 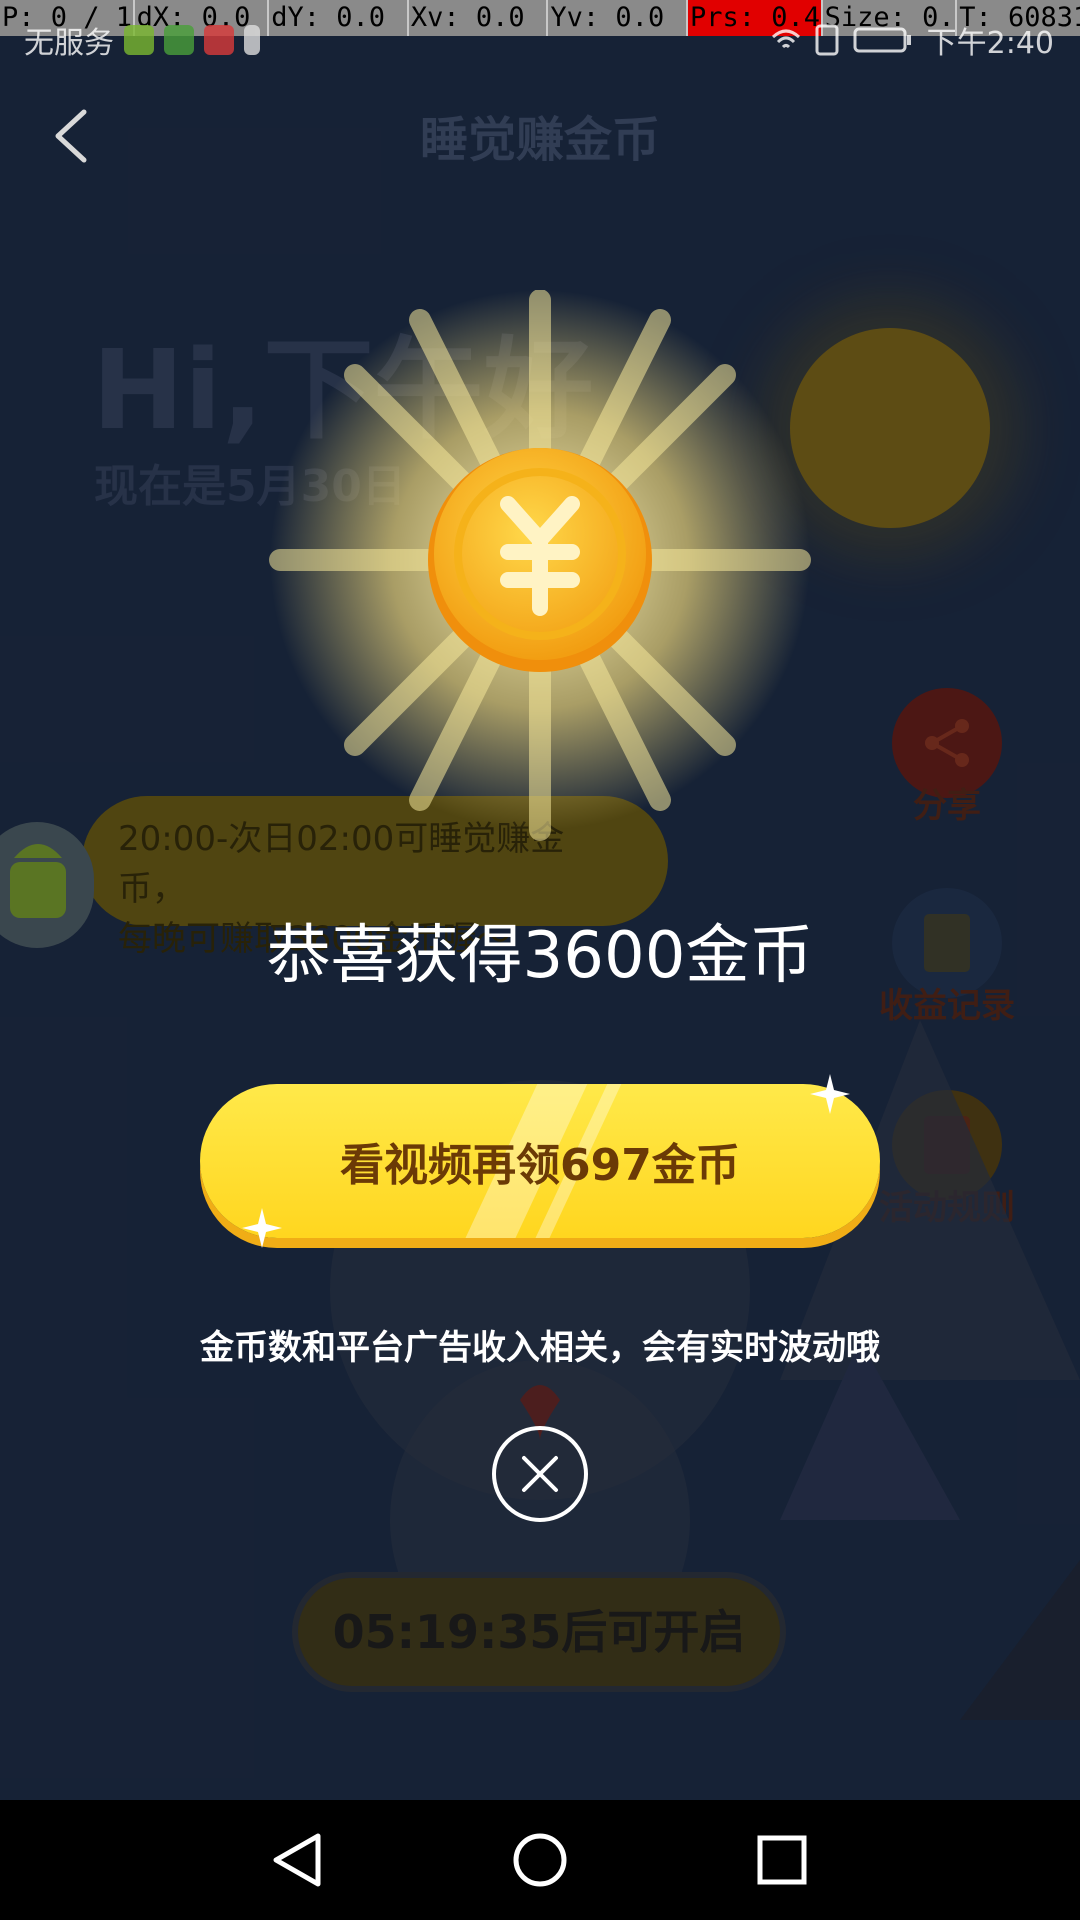 I want to click on battery-icon, so click(x=882, y=40).